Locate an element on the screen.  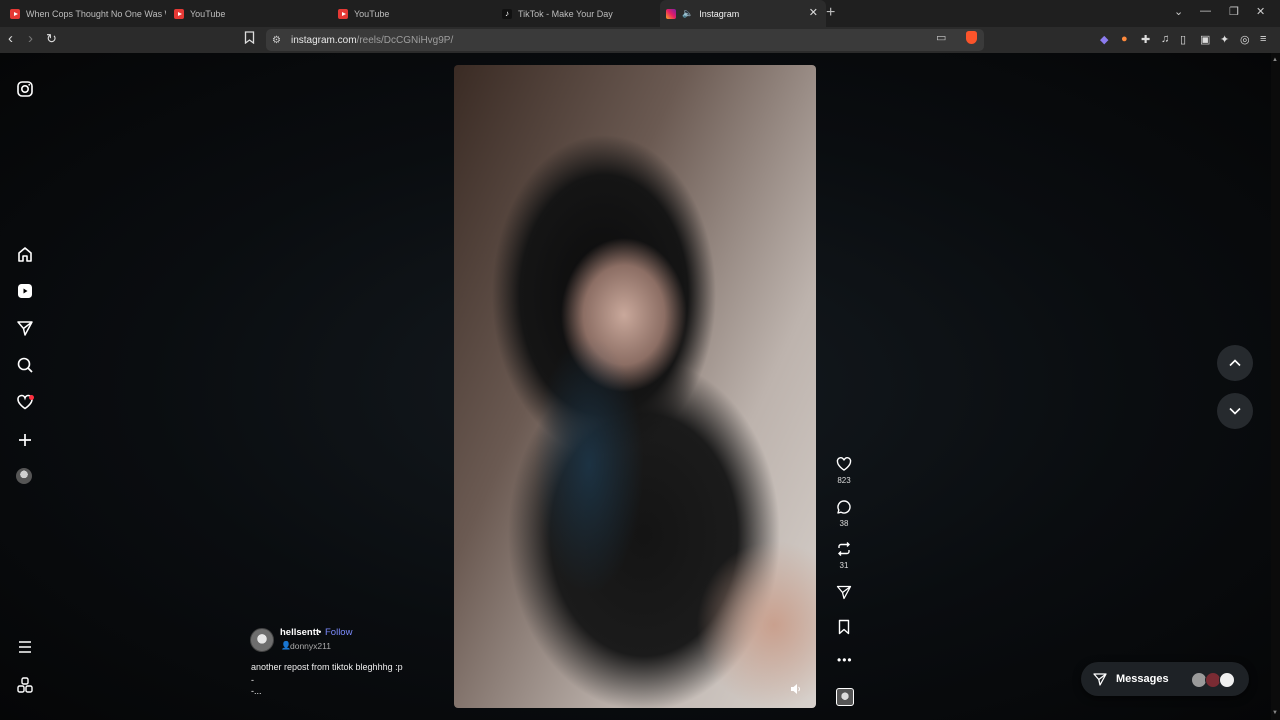
reel-caption-line: - is located at coordinates (252, 680).